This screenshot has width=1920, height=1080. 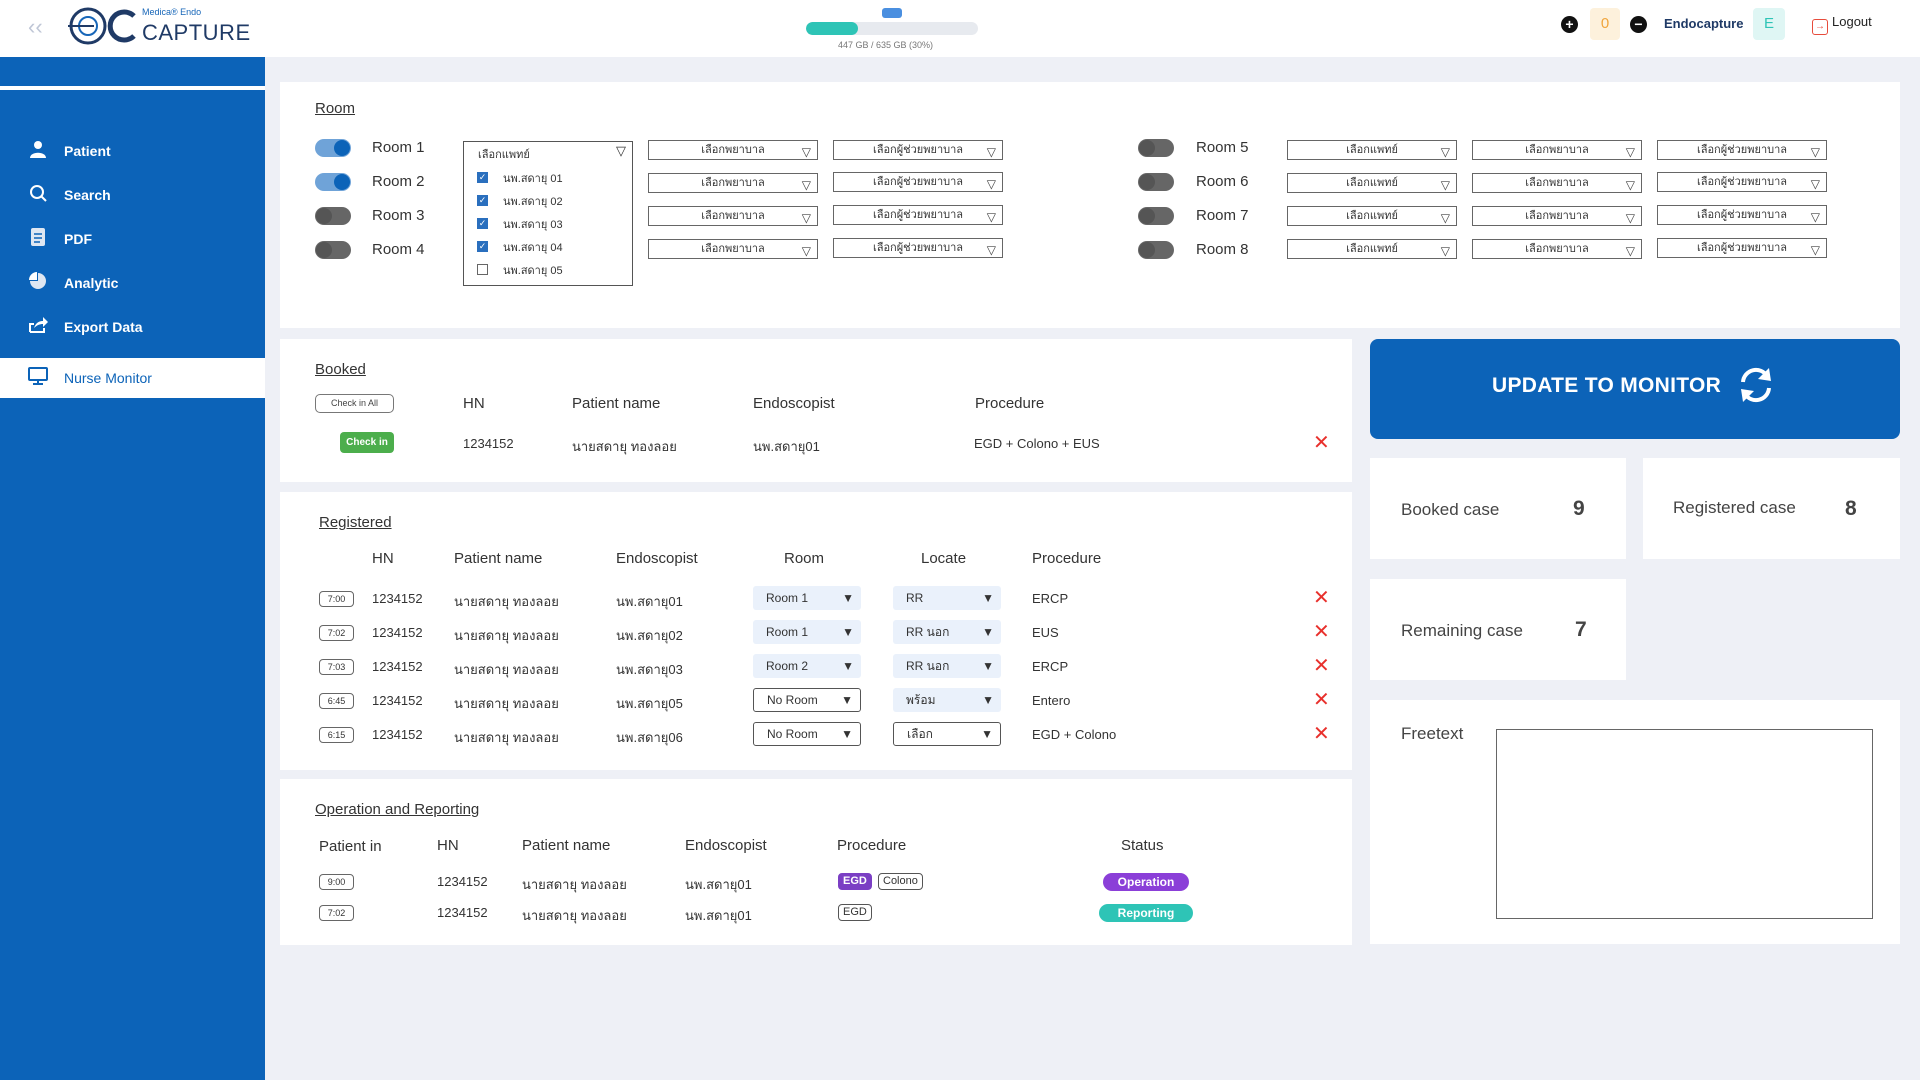 I want to click on storage-fill, so click(x=832, y=28).